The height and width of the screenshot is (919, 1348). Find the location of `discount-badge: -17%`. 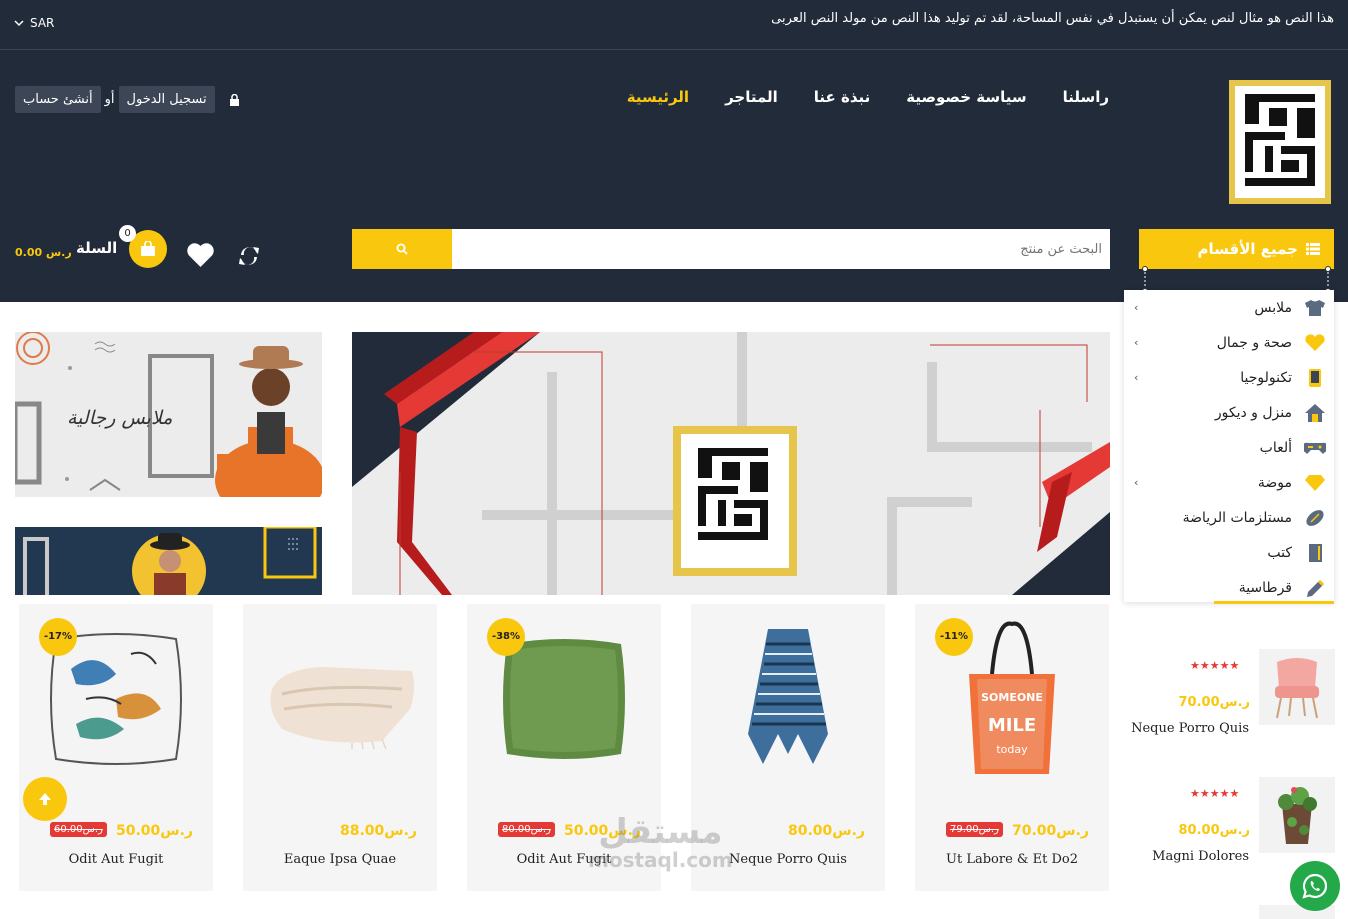

discount-badge: -17% is located at coordinates (58, 637).